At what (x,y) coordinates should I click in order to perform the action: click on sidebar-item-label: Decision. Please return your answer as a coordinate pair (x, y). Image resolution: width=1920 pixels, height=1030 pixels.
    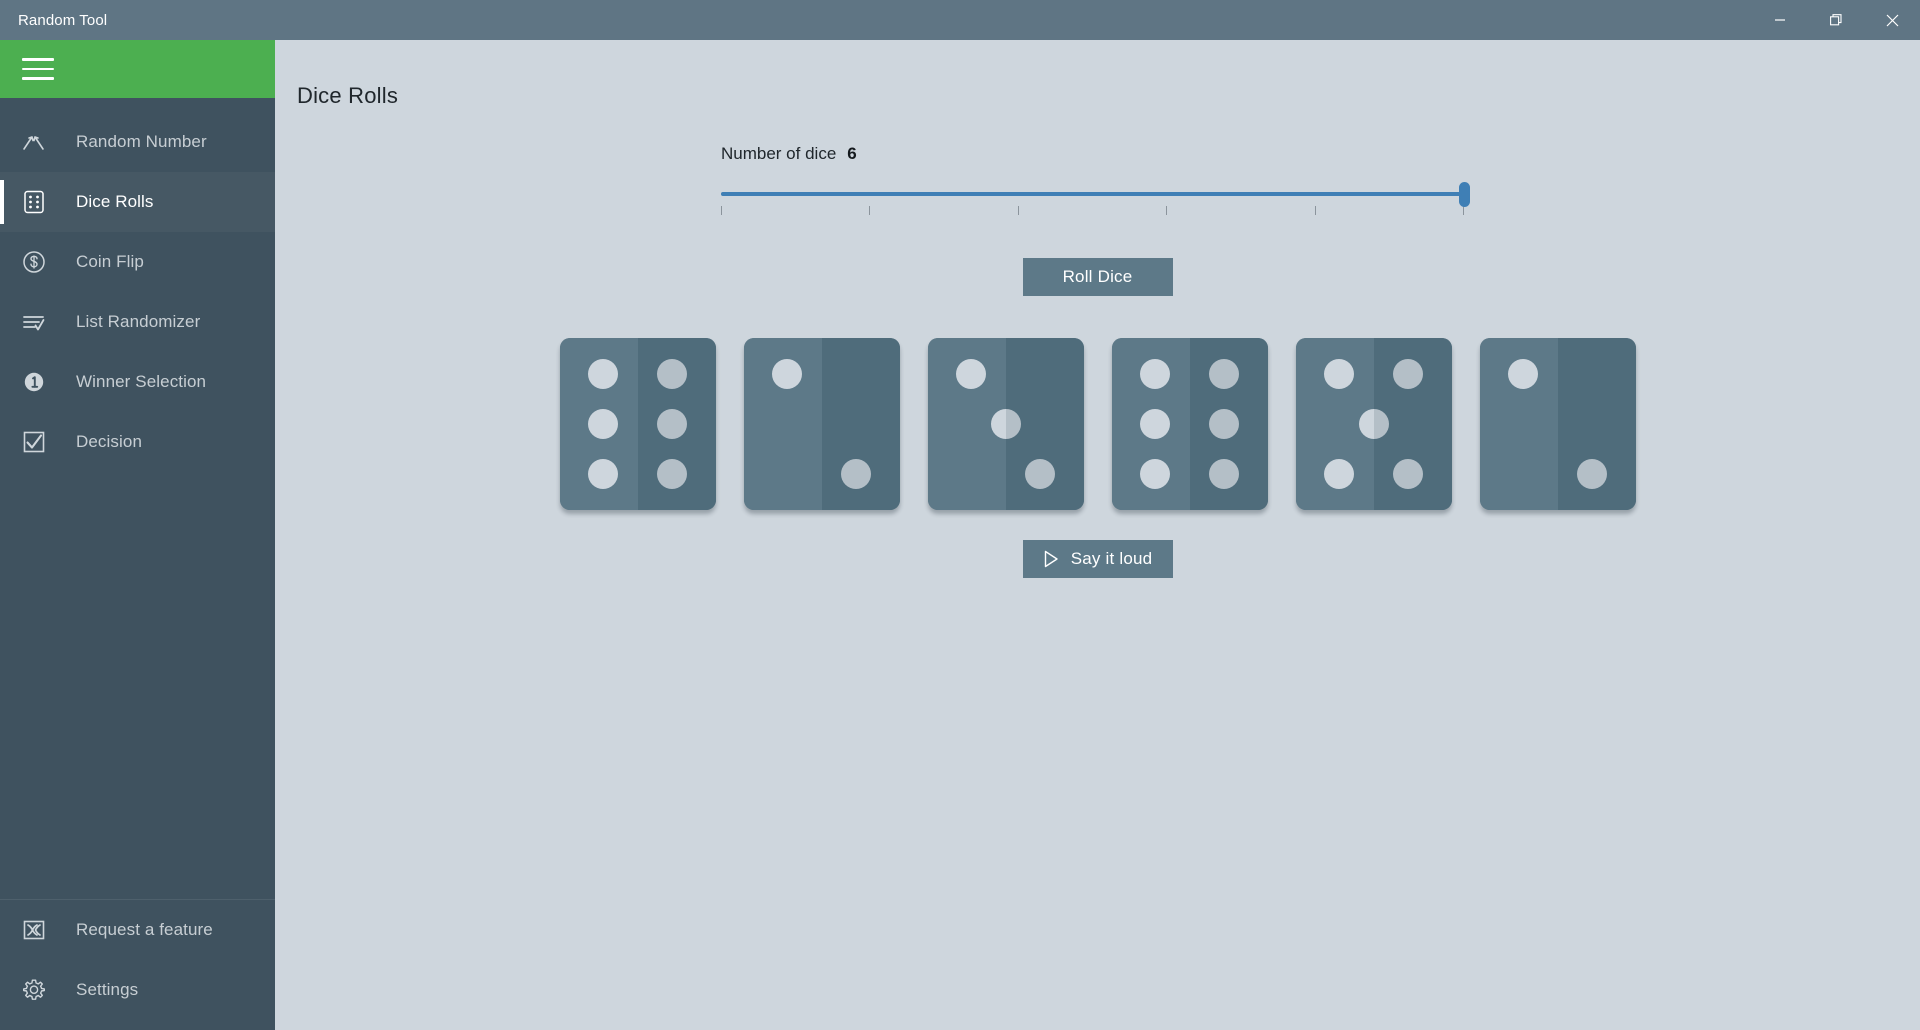
    Looking at the image, I should click on (109, 441).